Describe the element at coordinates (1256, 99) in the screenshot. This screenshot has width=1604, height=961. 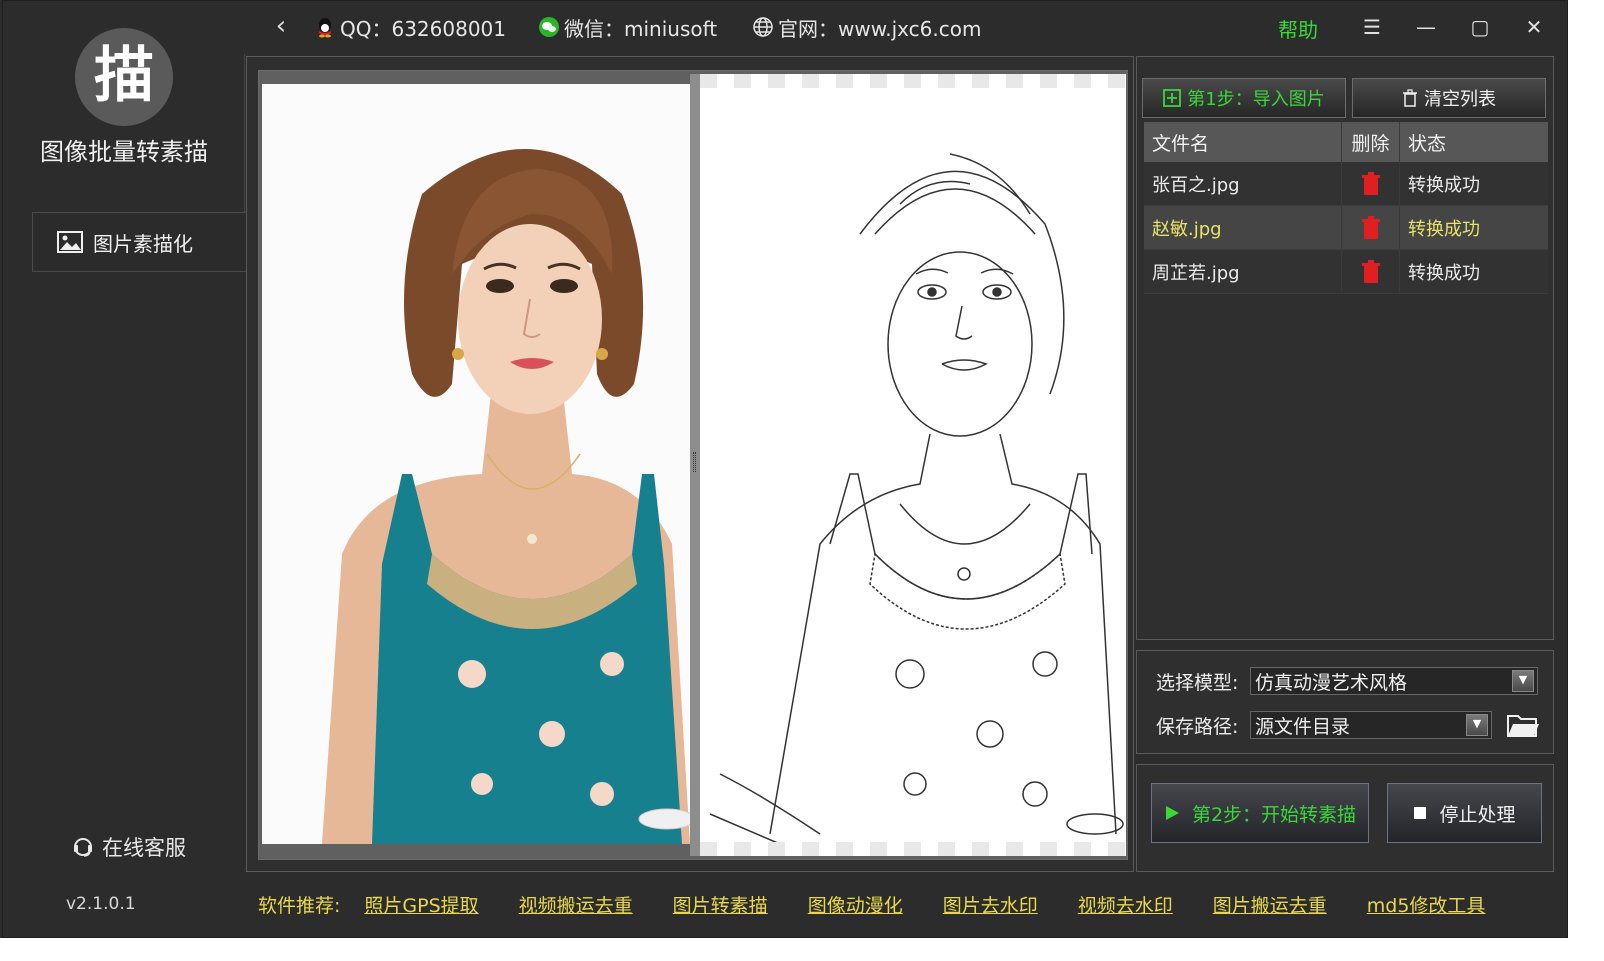
I see `import-button-label: 第1步：导入图片` at that location.